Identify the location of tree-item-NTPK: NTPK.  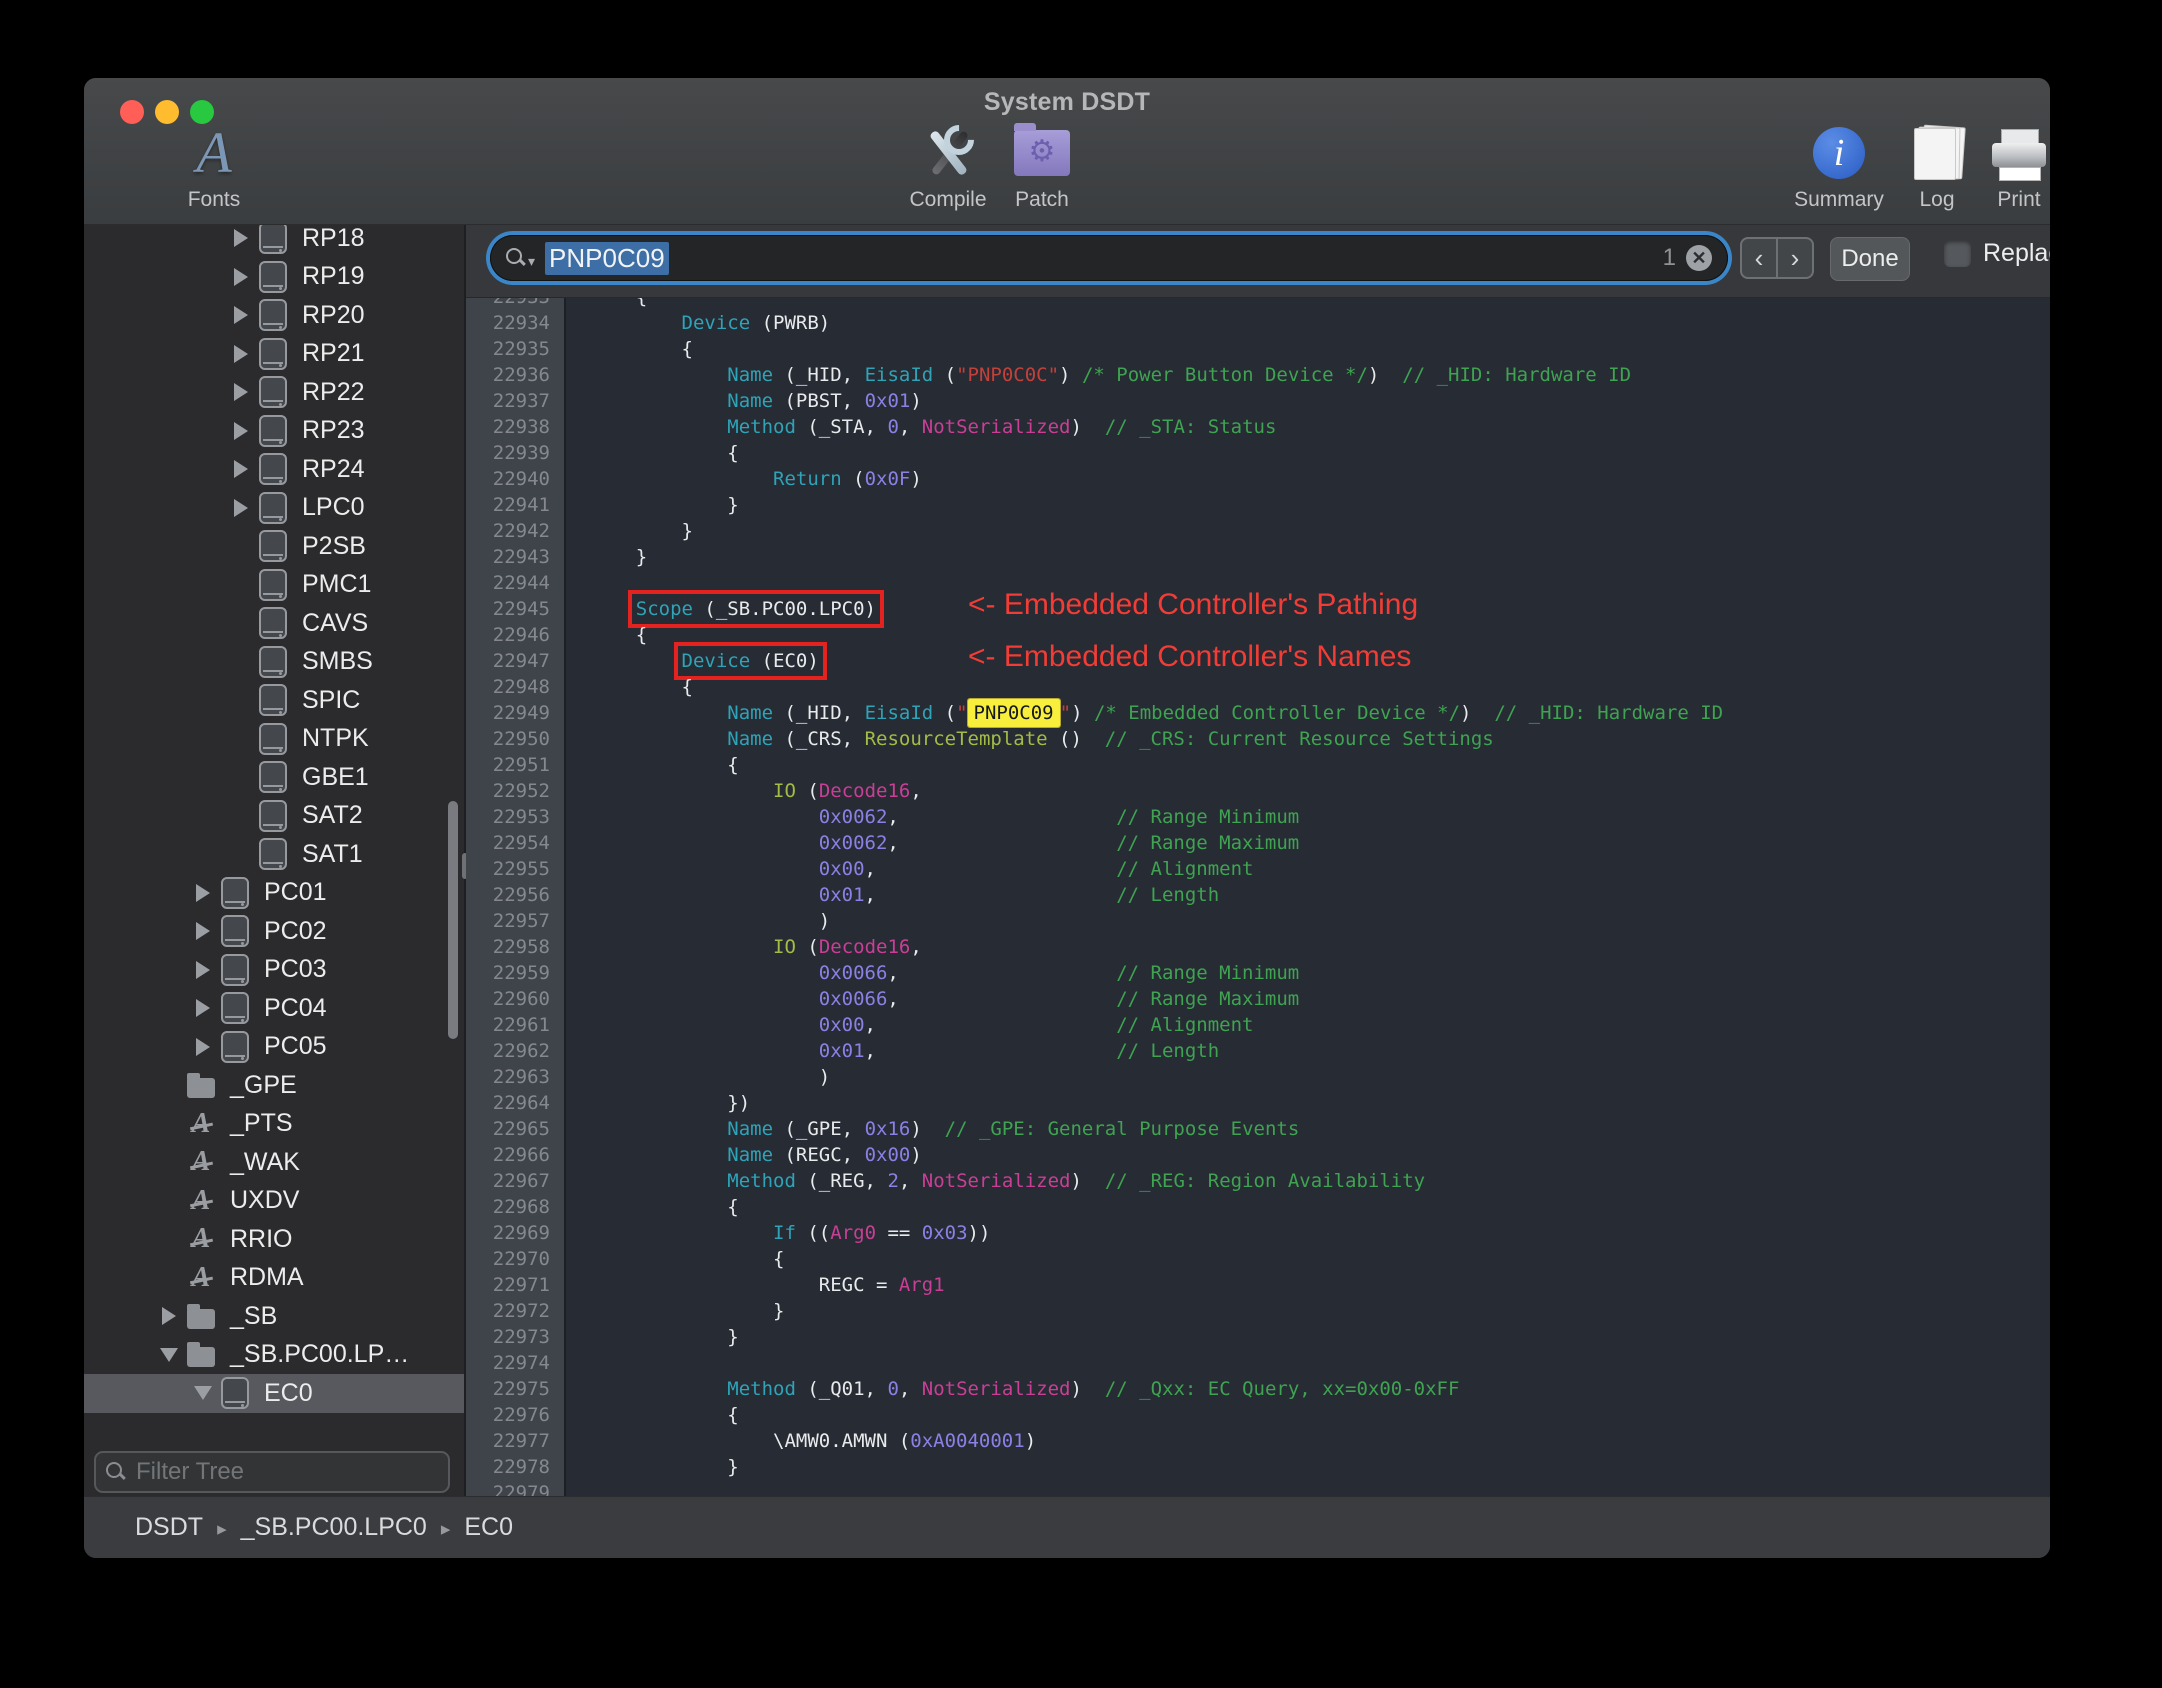
(274, 739).